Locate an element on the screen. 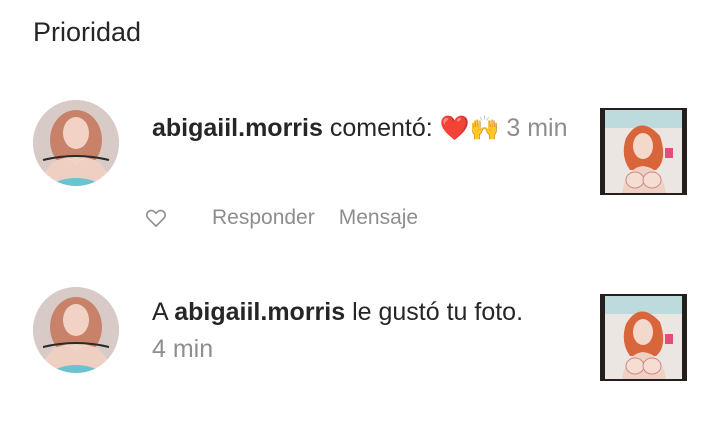 This screenshot has height=430, width=720. heart-icon is located at coordinates (156, 218).